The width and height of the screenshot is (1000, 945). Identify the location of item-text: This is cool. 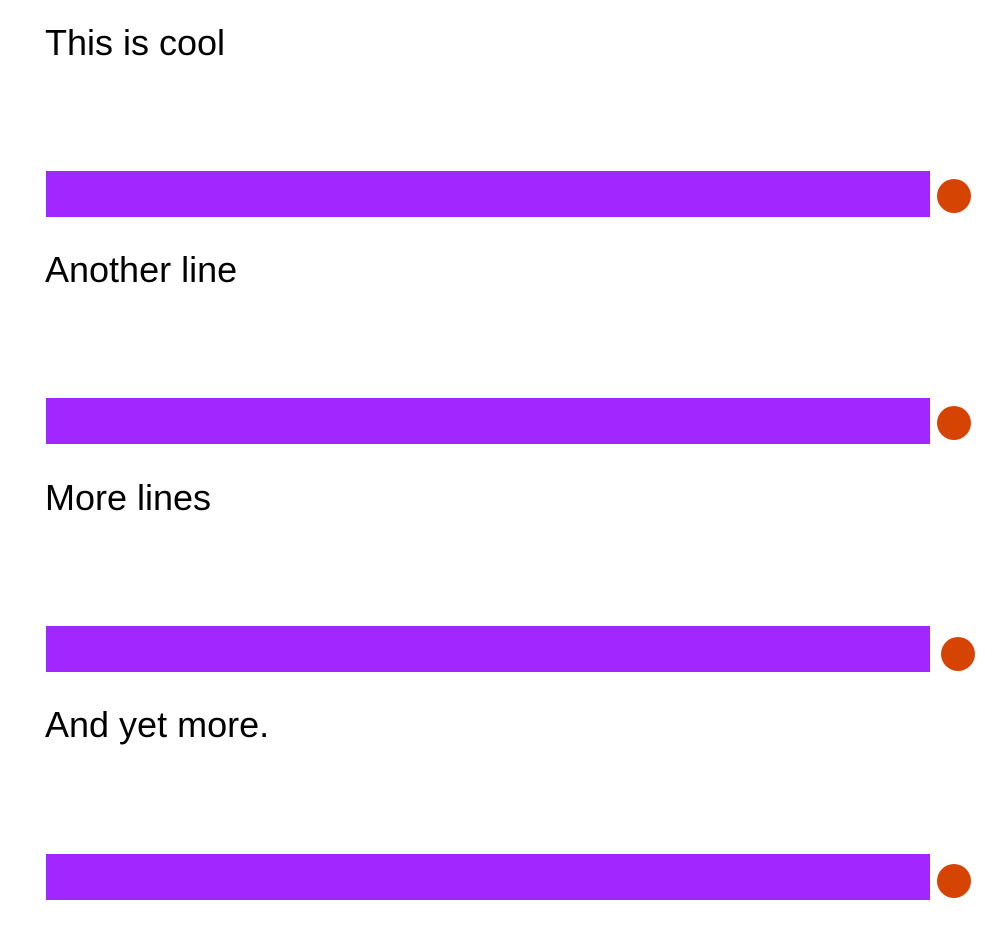
(135, 42).